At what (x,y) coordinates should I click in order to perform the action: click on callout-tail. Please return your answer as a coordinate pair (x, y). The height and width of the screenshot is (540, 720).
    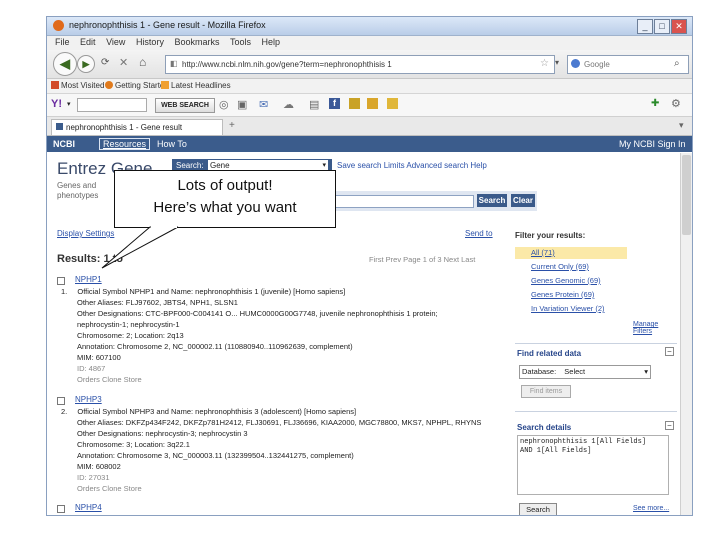
    Looking at the image, I should click on (140, 247).